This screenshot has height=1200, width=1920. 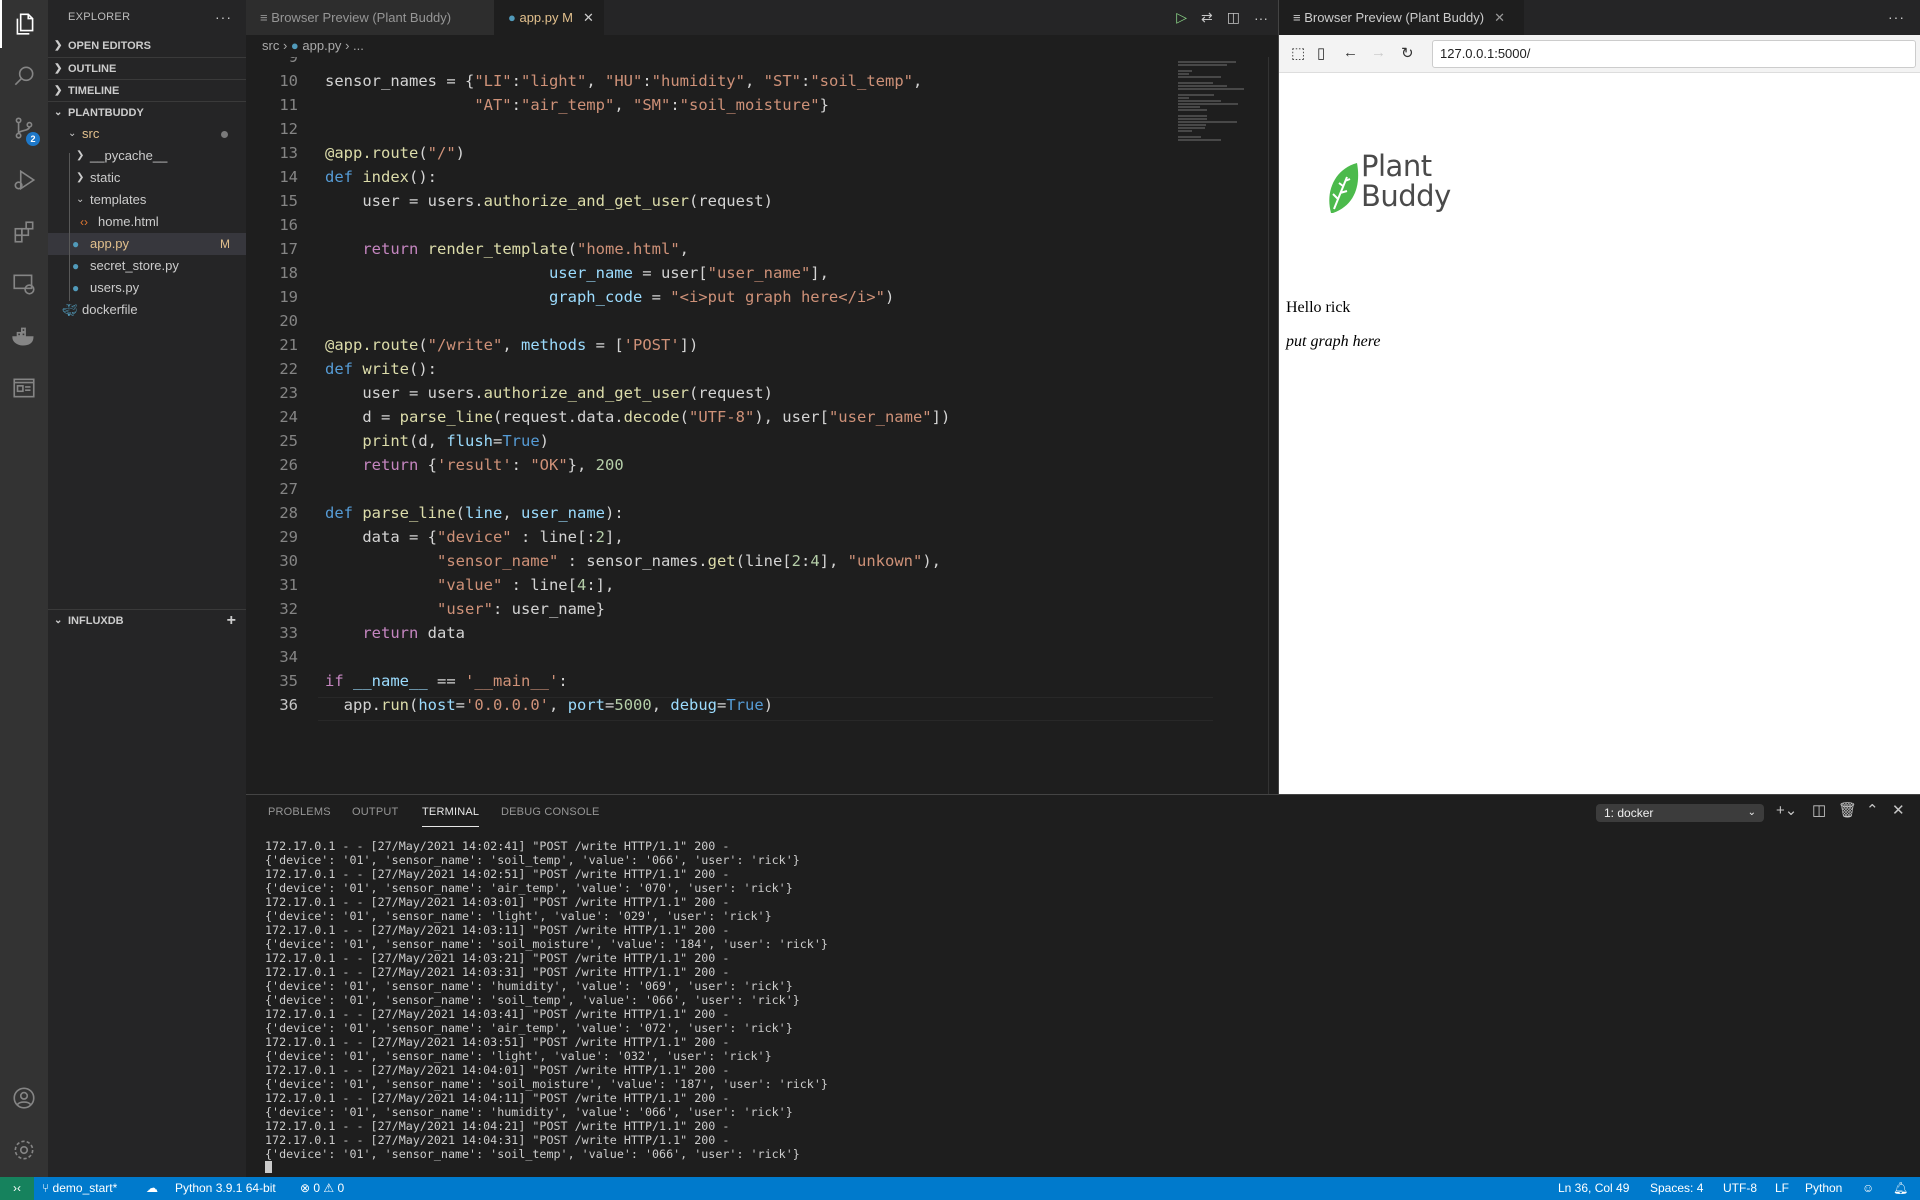 What do you see at coordinates (79, 1188) in the screenshot?
I see `branch-indicator: ⑂ demo_start*` at bounding box center [79, 1188].